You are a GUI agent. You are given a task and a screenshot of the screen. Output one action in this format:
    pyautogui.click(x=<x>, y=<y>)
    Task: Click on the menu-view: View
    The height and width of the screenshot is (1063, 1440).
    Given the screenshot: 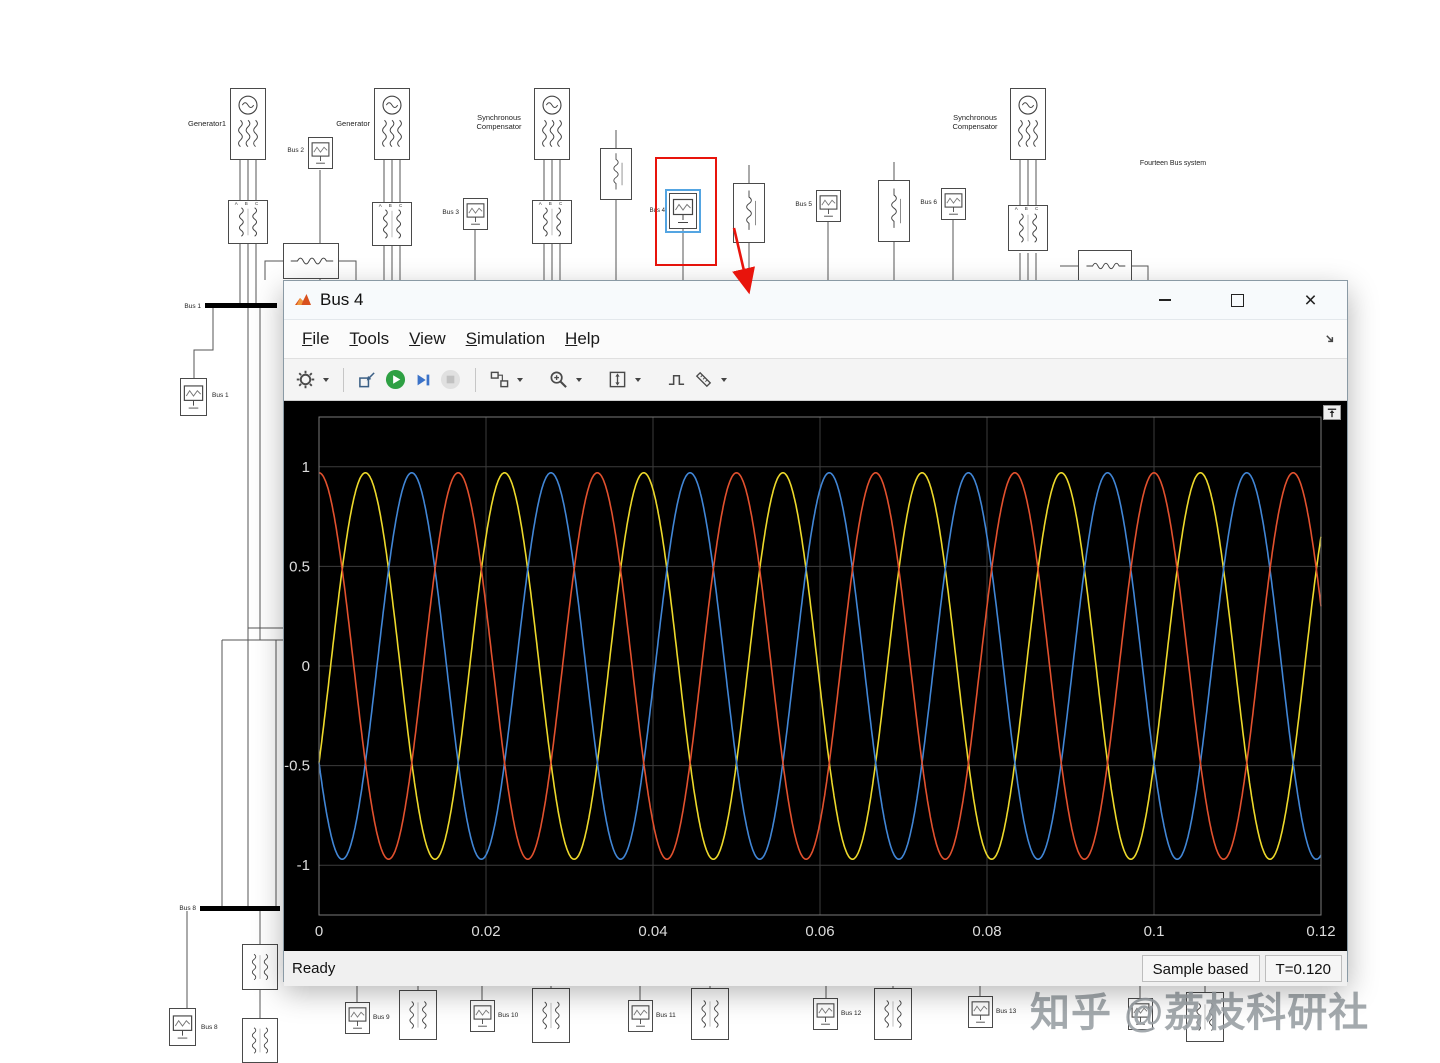 What is the action you would take?
    pyautogui.click(x=427, y=339)
    